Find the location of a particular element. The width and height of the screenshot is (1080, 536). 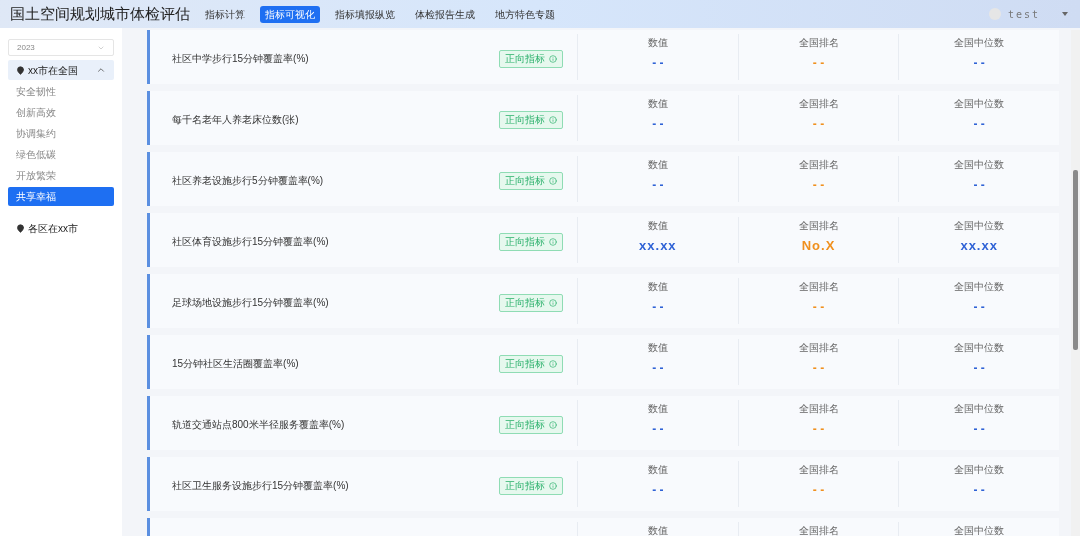

indicator-name: 每千名老年人养老床位数(张) is located at coordinates (235, 119).